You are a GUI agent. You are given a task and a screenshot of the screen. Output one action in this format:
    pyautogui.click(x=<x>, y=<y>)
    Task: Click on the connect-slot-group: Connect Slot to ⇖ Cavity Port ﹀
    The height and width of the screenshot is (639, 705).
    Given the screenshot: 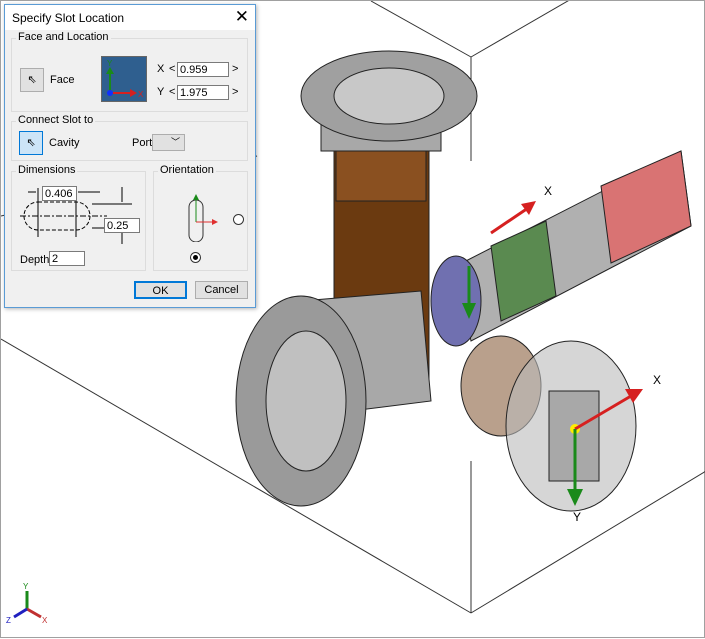 What is the action you would take?
    pyautogui.click(x=129, y=137)
    